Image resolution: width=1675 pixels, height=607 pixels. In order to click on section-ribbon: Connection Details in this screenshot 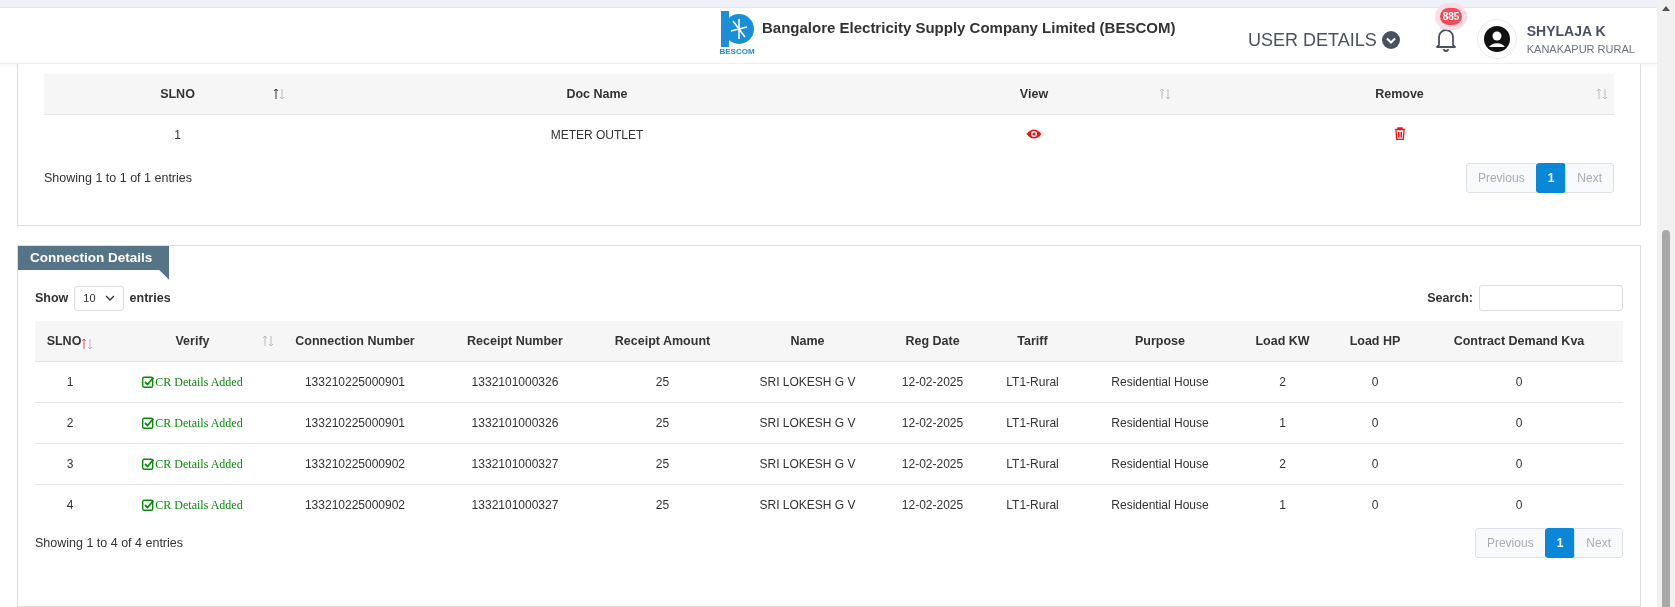, I will do `click(94, 263)`.